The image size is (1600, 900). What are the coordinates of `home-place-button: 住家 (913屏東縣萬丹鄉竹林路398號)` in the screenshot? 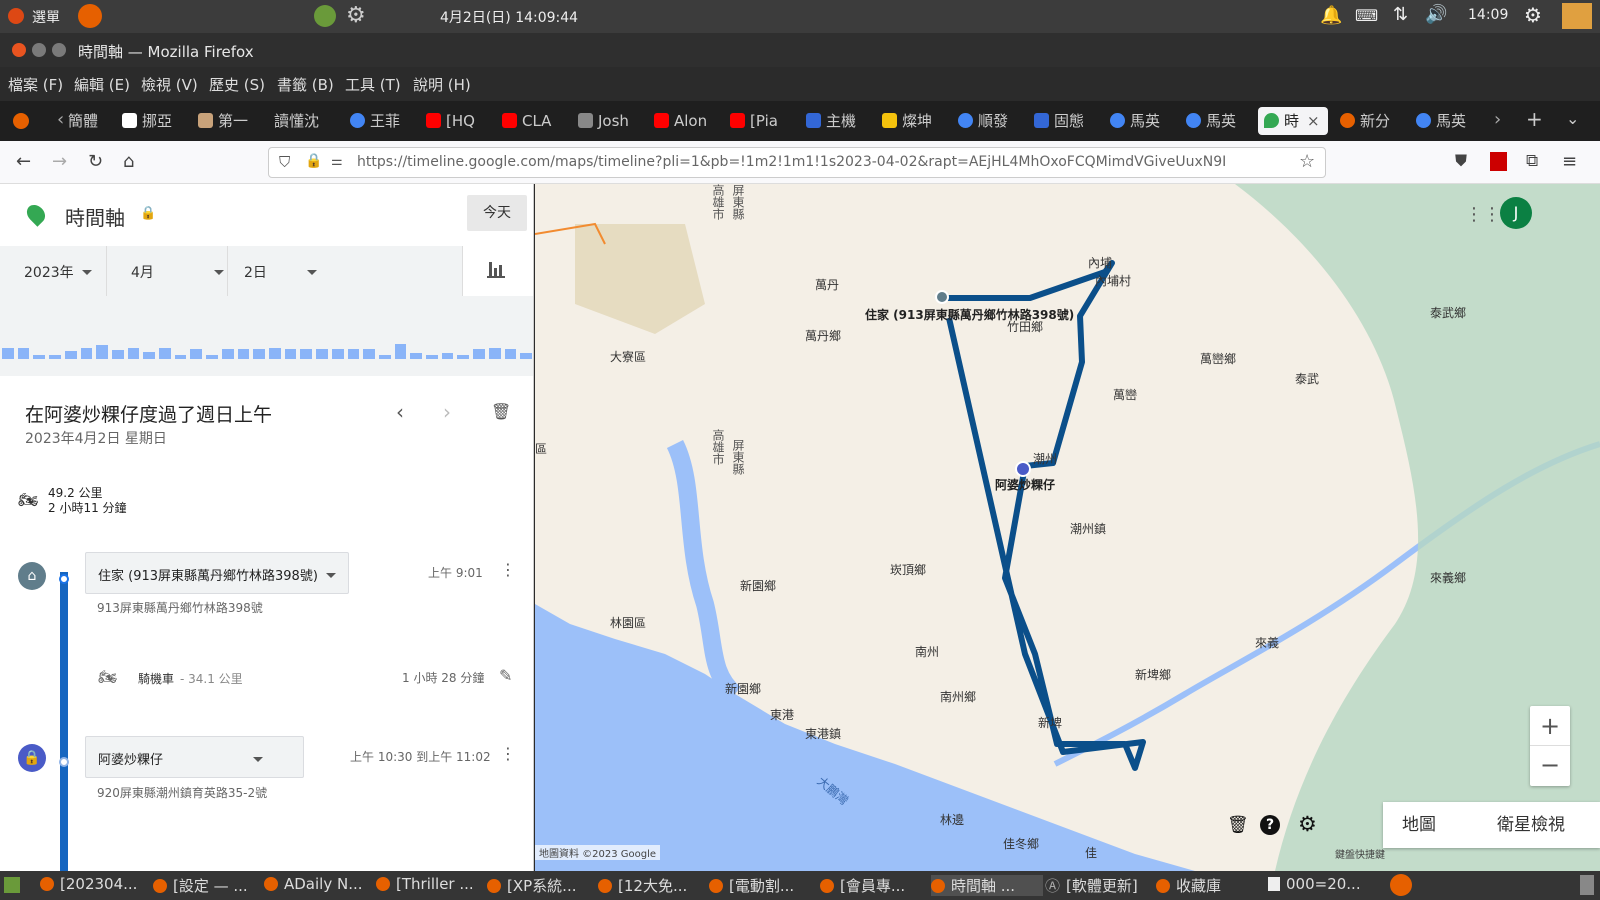 It's located at (217, 573).